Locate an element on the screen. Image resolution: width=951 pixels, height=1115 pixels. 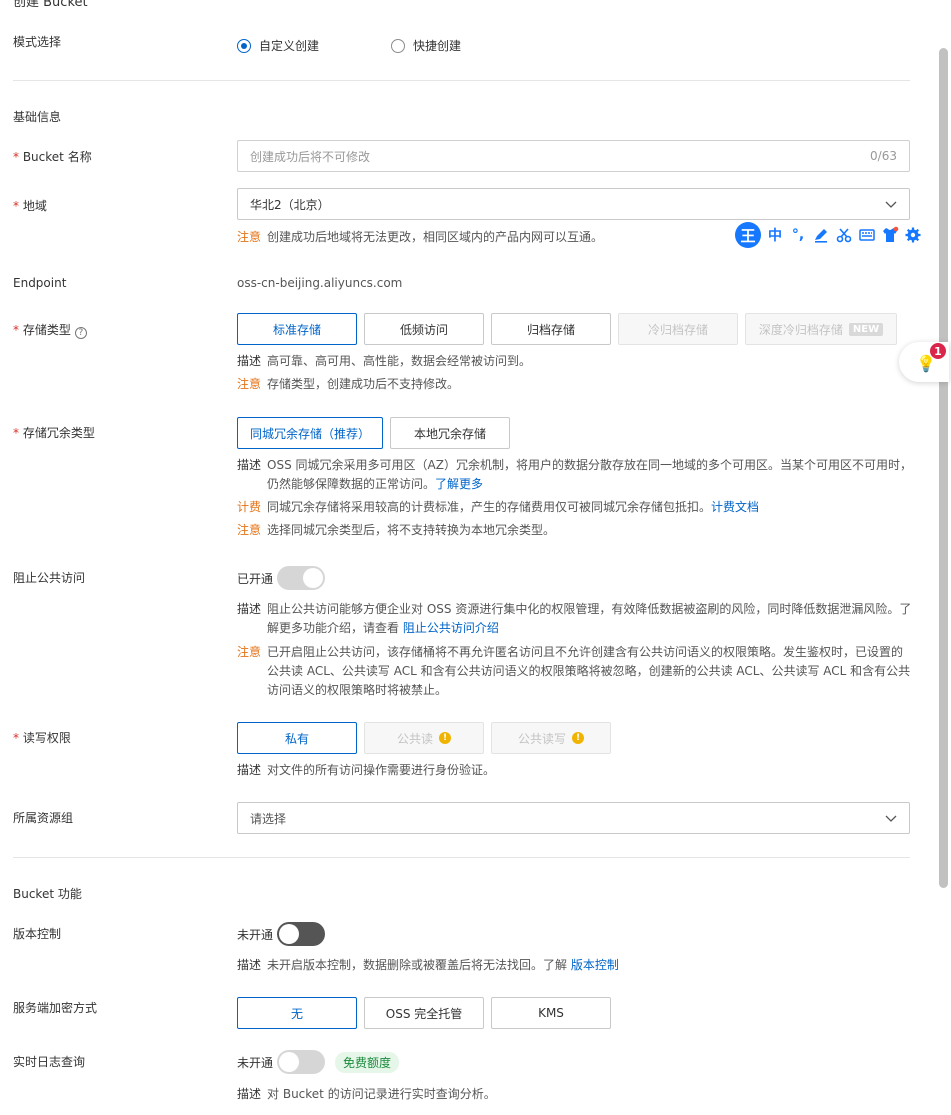
block-public-label: 阻止公共访问 is located at coordinates (49, 578).